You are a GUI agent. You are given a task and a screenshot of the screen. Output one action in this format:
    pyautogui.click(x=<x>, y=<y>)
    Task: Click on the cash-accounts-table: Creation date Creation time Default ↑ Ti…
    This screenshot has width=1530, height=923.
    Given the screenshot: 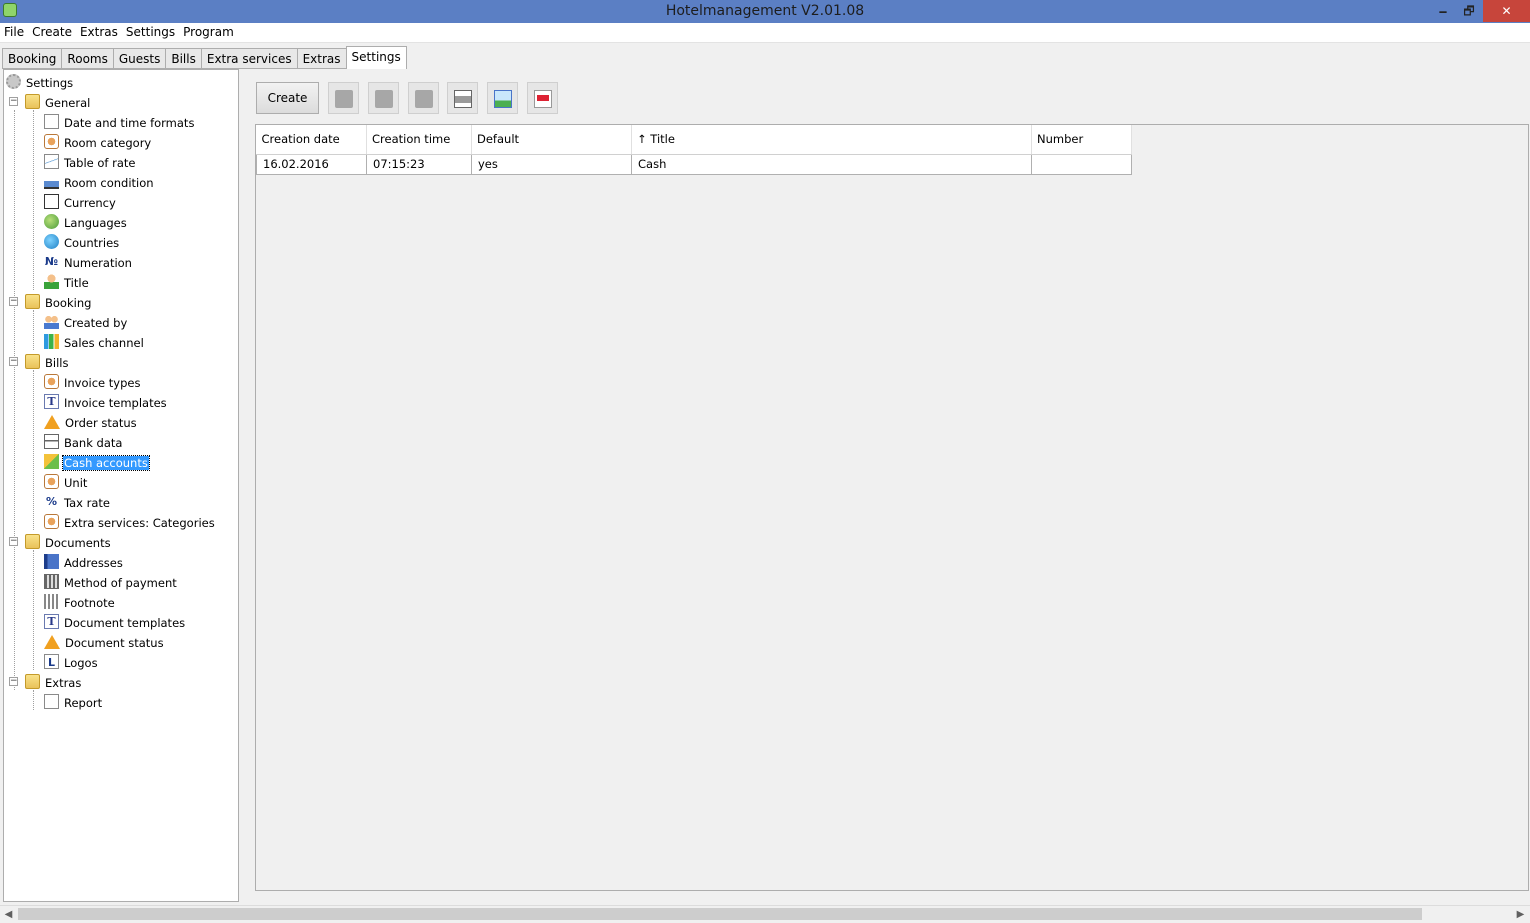 What is the action you would take?
    pyautogui.click(x=694, y=150)
    